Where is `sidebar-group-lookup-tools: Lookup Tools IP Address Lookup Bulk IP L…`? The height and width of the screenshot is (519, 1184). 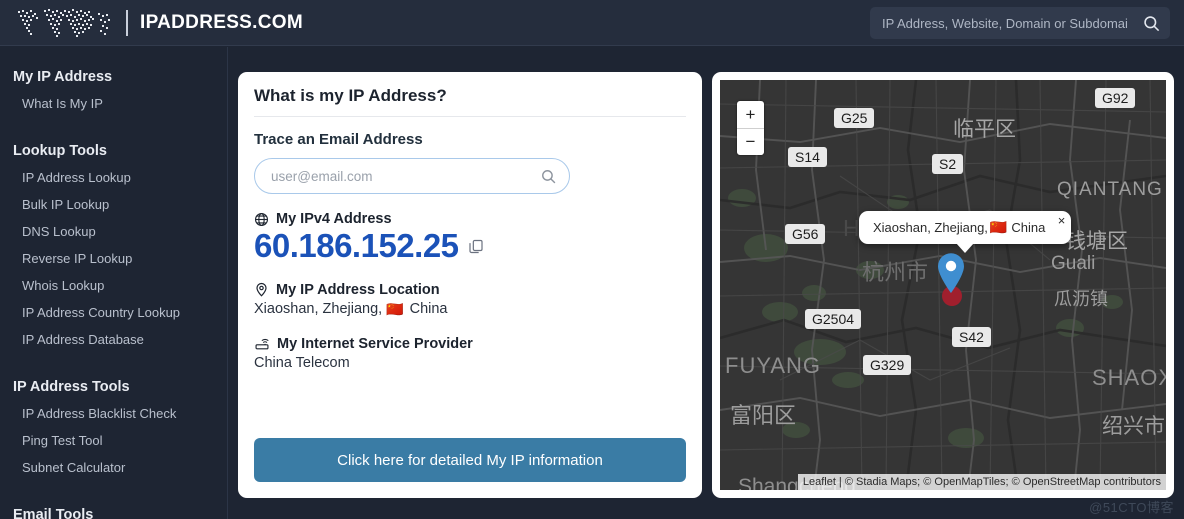 sidebar-group-lookup-tools: Lookup Tools IP Address Lookup Bulk IP L… is located at coordinates (113, 245).